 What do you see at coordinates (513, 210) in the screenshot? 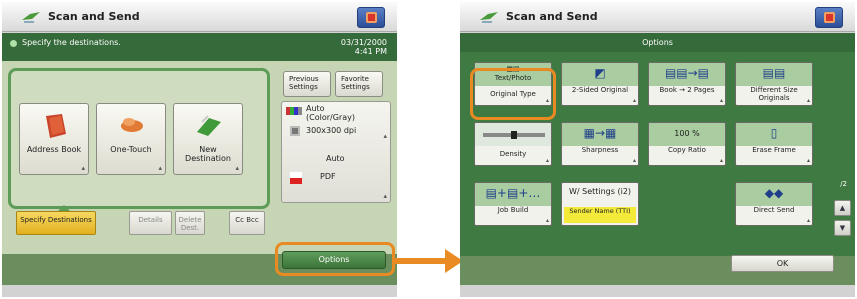
I see `job-build-label: Job Build` at bounding box center [513, 210].